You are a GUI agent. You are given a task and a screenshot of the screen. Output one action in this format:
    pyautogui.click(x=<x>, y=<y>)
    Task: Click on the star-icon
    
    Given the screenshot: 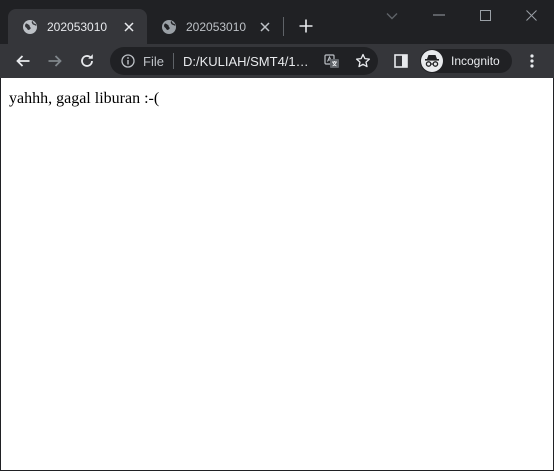 What is the action you would take?
    pyautogui.click(x=363, y=61)
    